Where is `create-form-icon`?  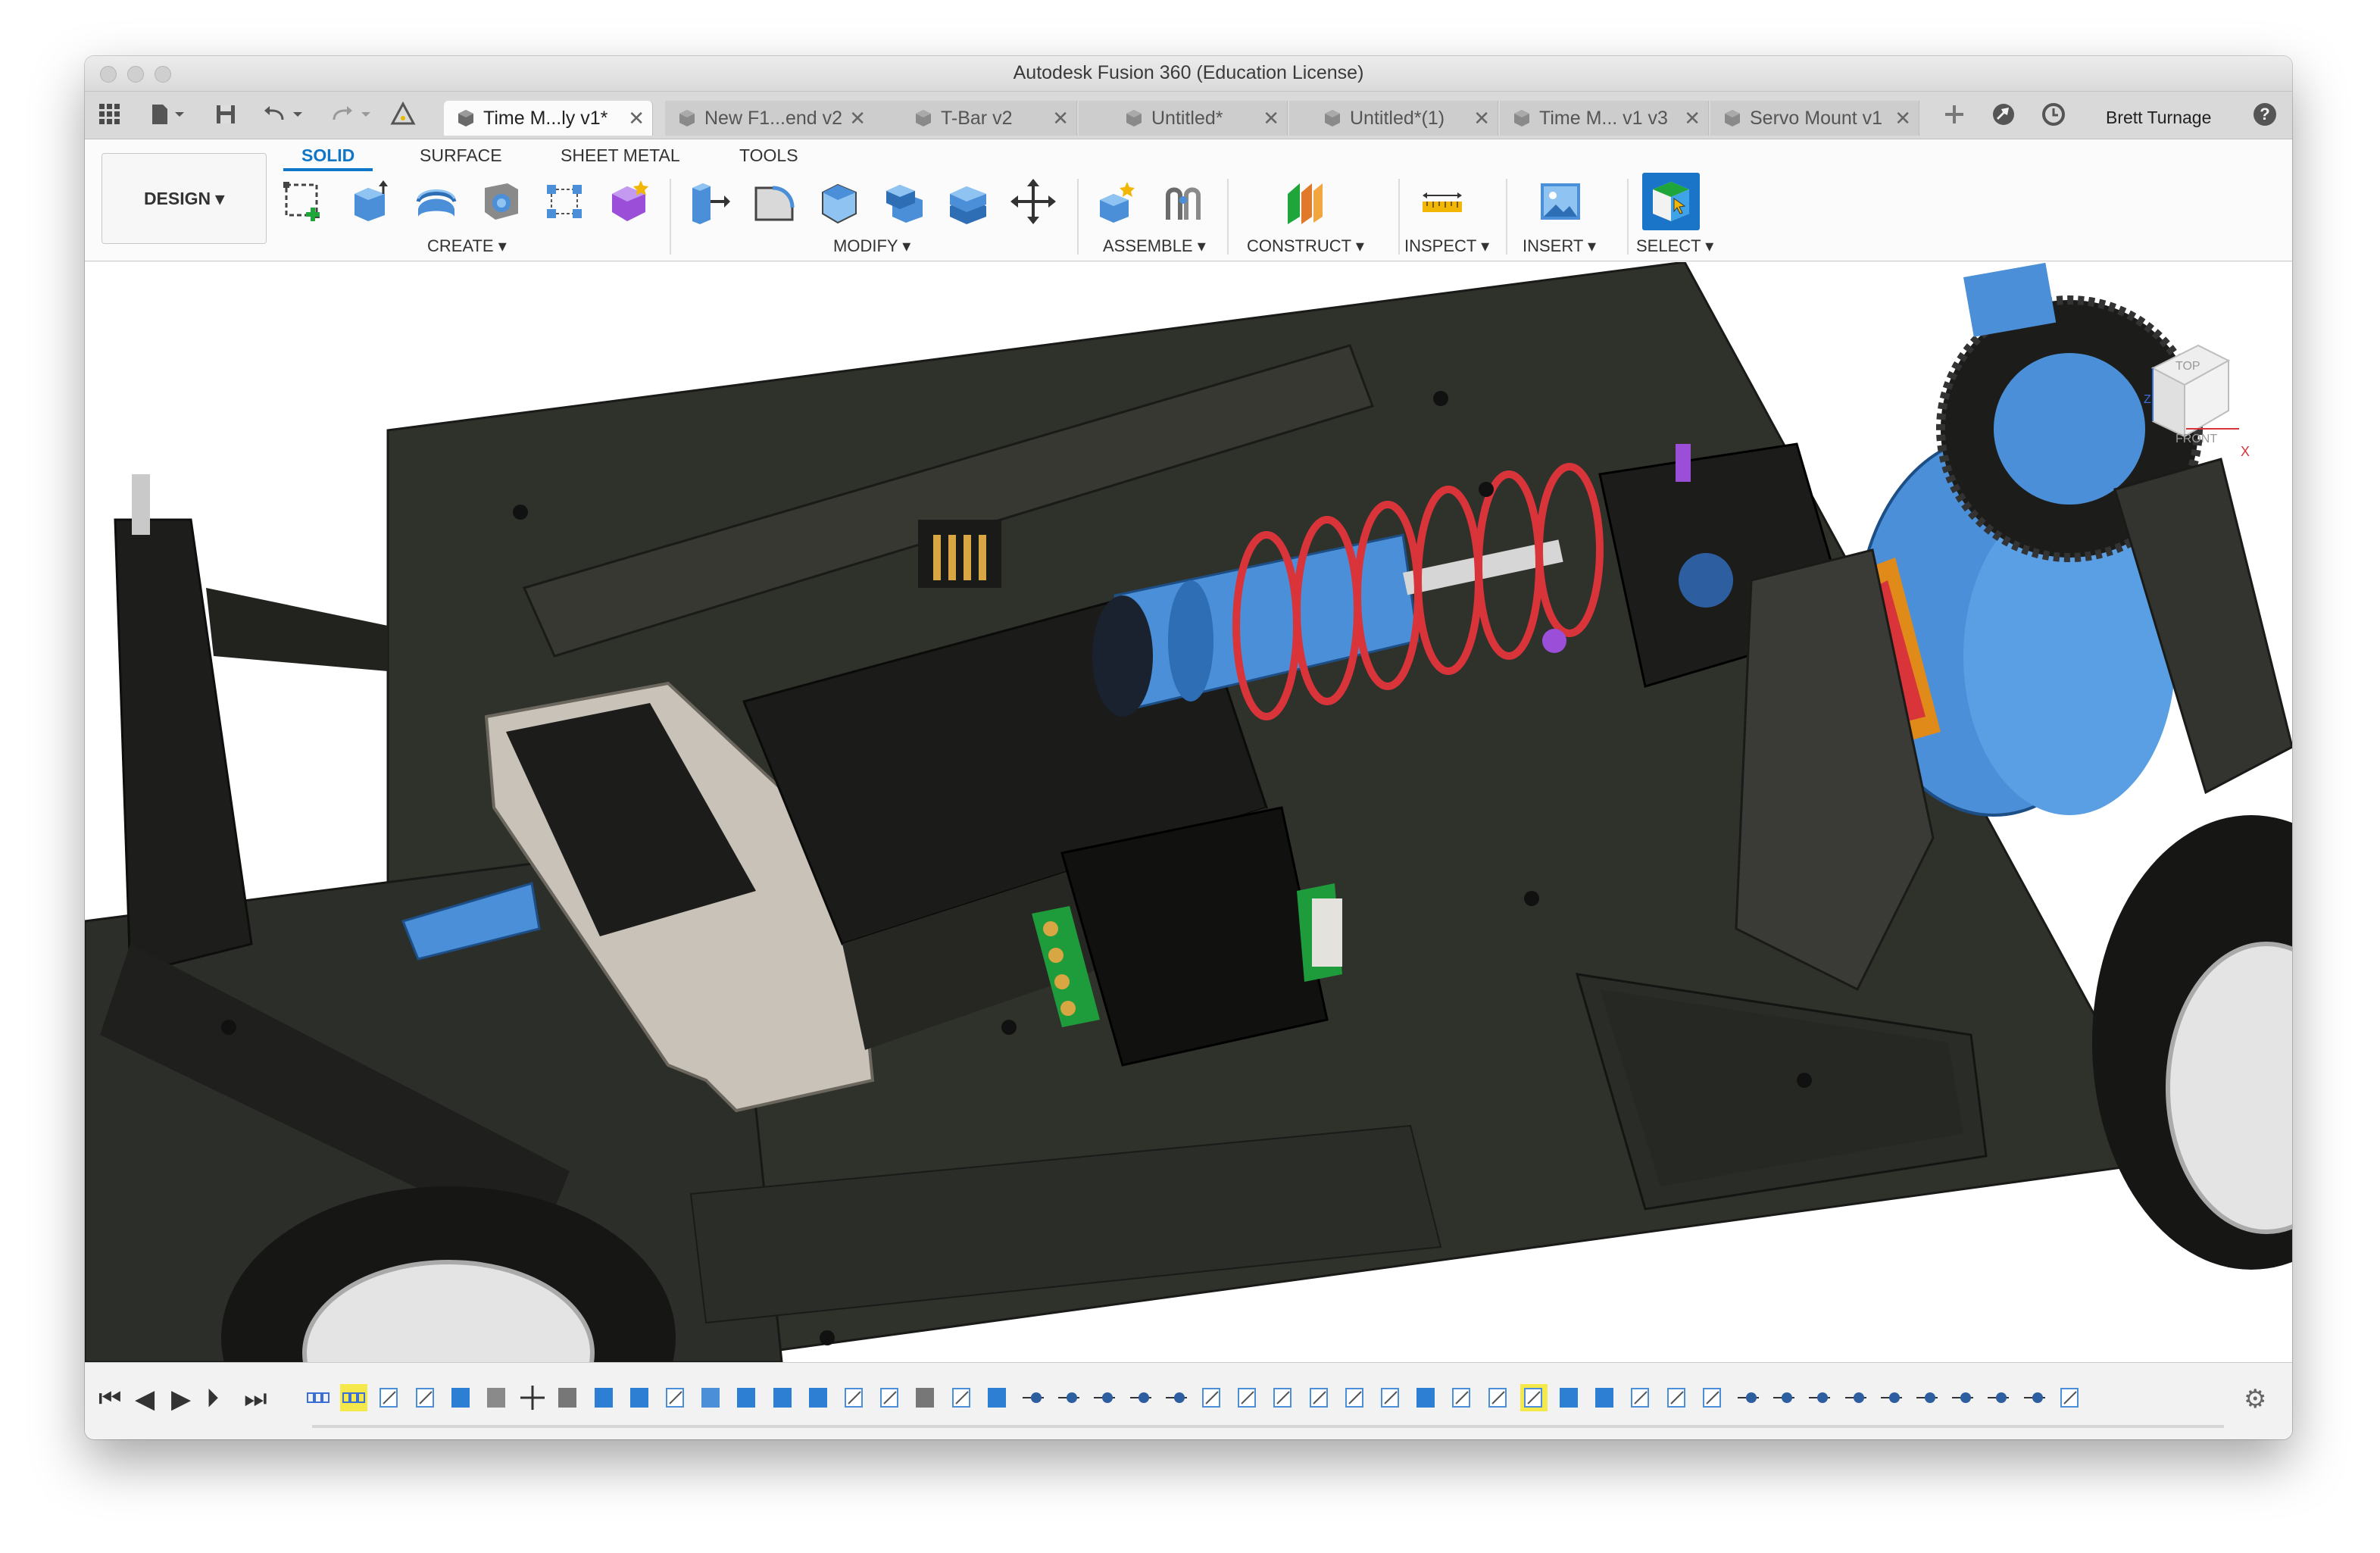 create-form-icon is located at coordinates (628, 201).